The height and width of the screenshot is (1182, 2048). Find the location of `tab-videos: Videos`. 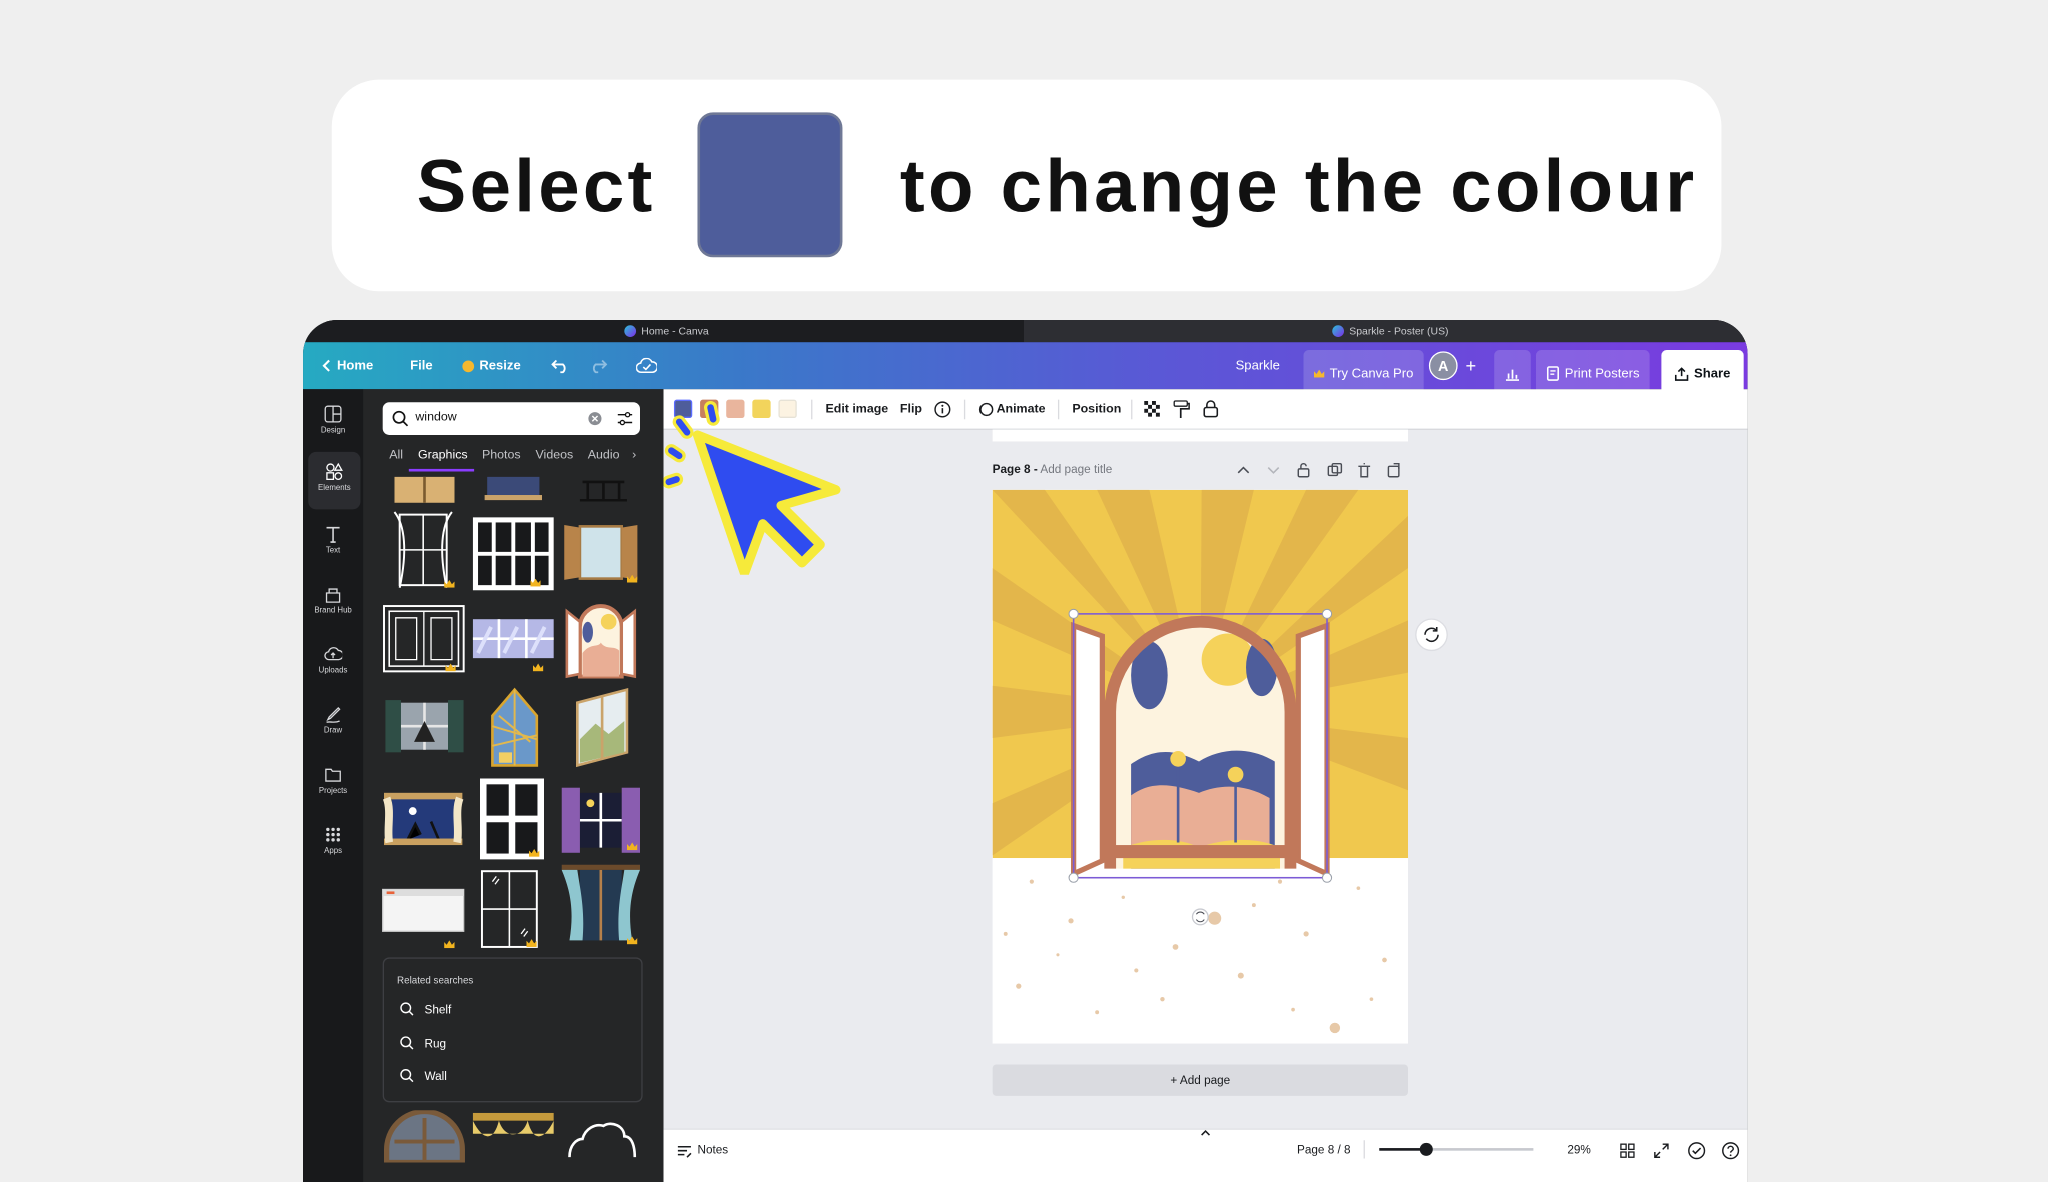

tab-videos: Videos is located at coordinates (555, 455).